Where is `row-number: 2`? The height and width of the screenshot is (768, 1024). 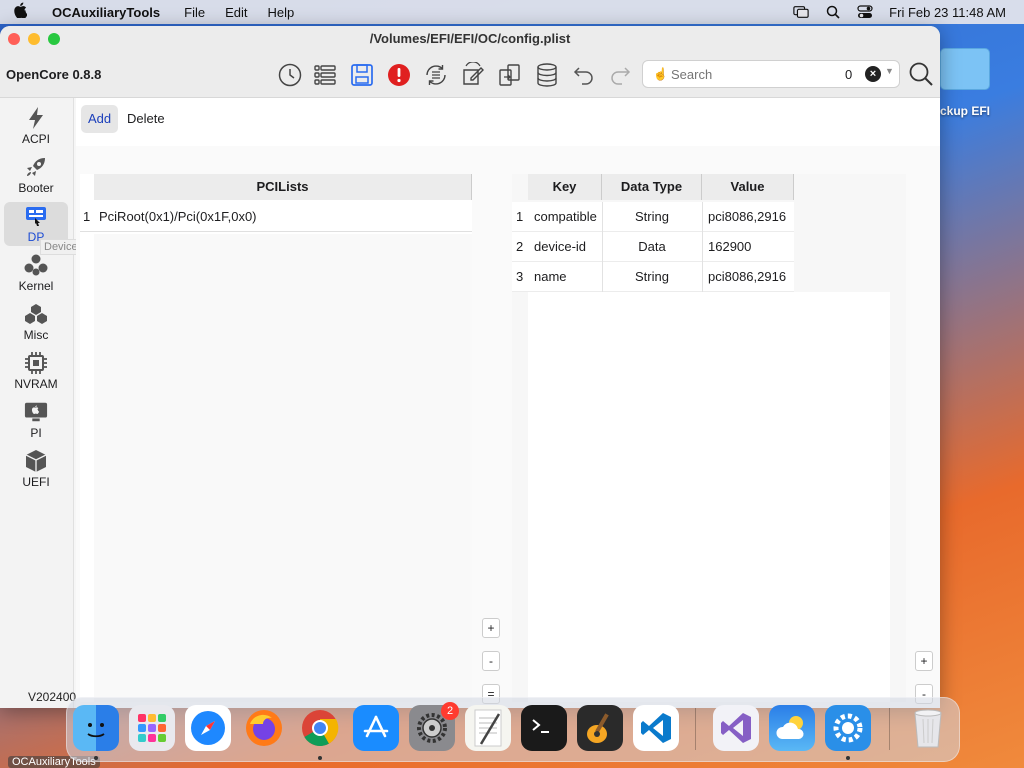
row-number: 2 is located at coordinates (520, 246).